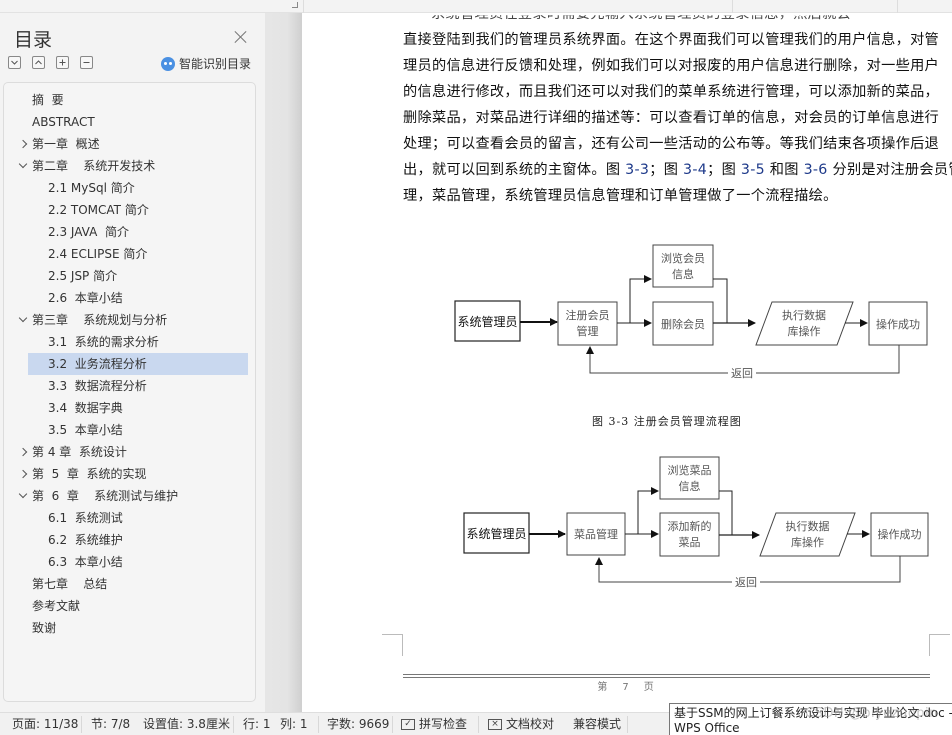  I want to click on ai-assistant-icon, so click(168, 63).